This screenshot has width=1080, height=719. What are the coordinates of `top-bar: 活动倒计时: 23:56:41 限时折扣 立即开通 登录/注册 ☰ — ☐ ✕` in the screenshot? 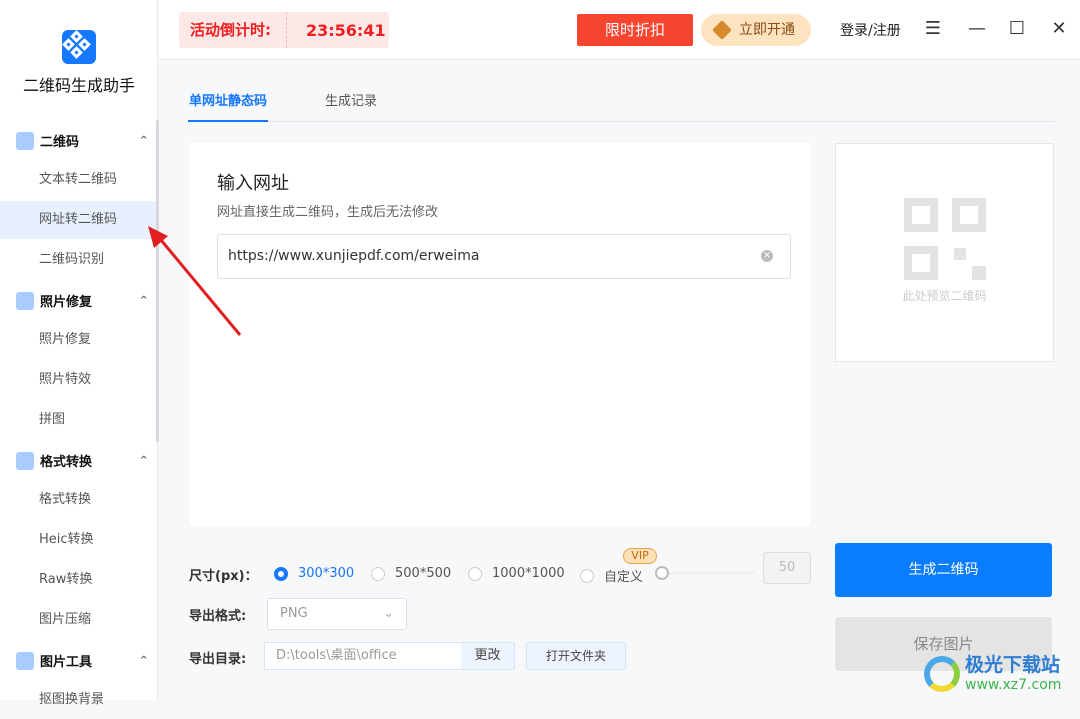 It's located at (619, 30).